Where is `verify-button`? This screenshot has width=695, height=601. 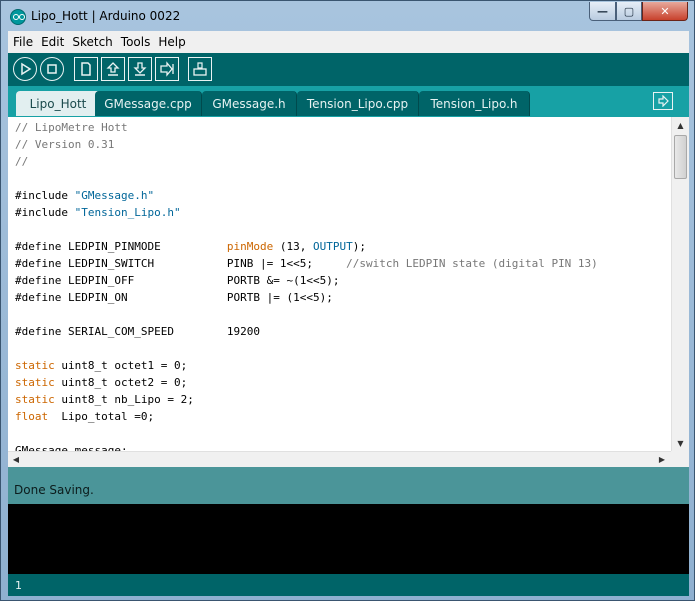 verify-button is located at coordinates (25, 69).